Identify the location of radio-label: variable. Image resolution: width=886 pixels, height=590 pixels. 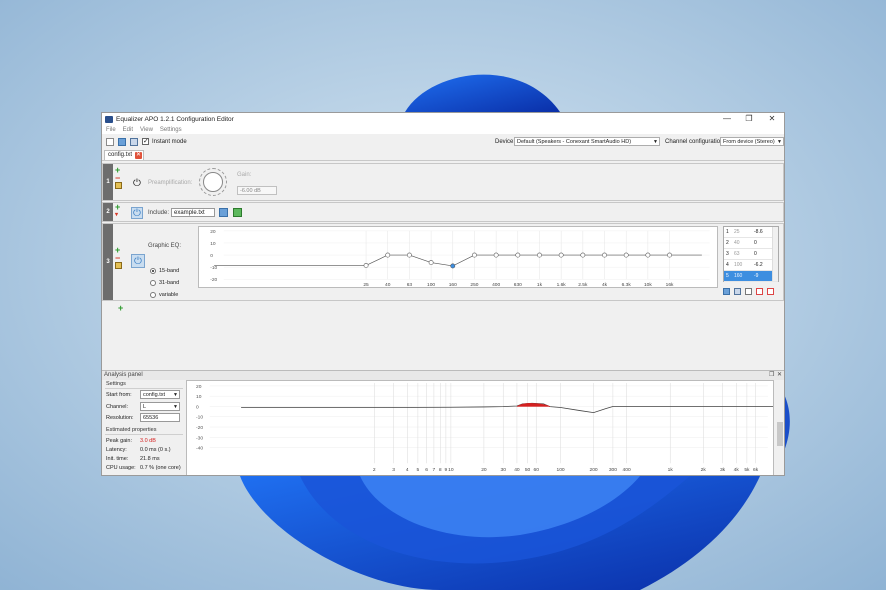
(169, 295).